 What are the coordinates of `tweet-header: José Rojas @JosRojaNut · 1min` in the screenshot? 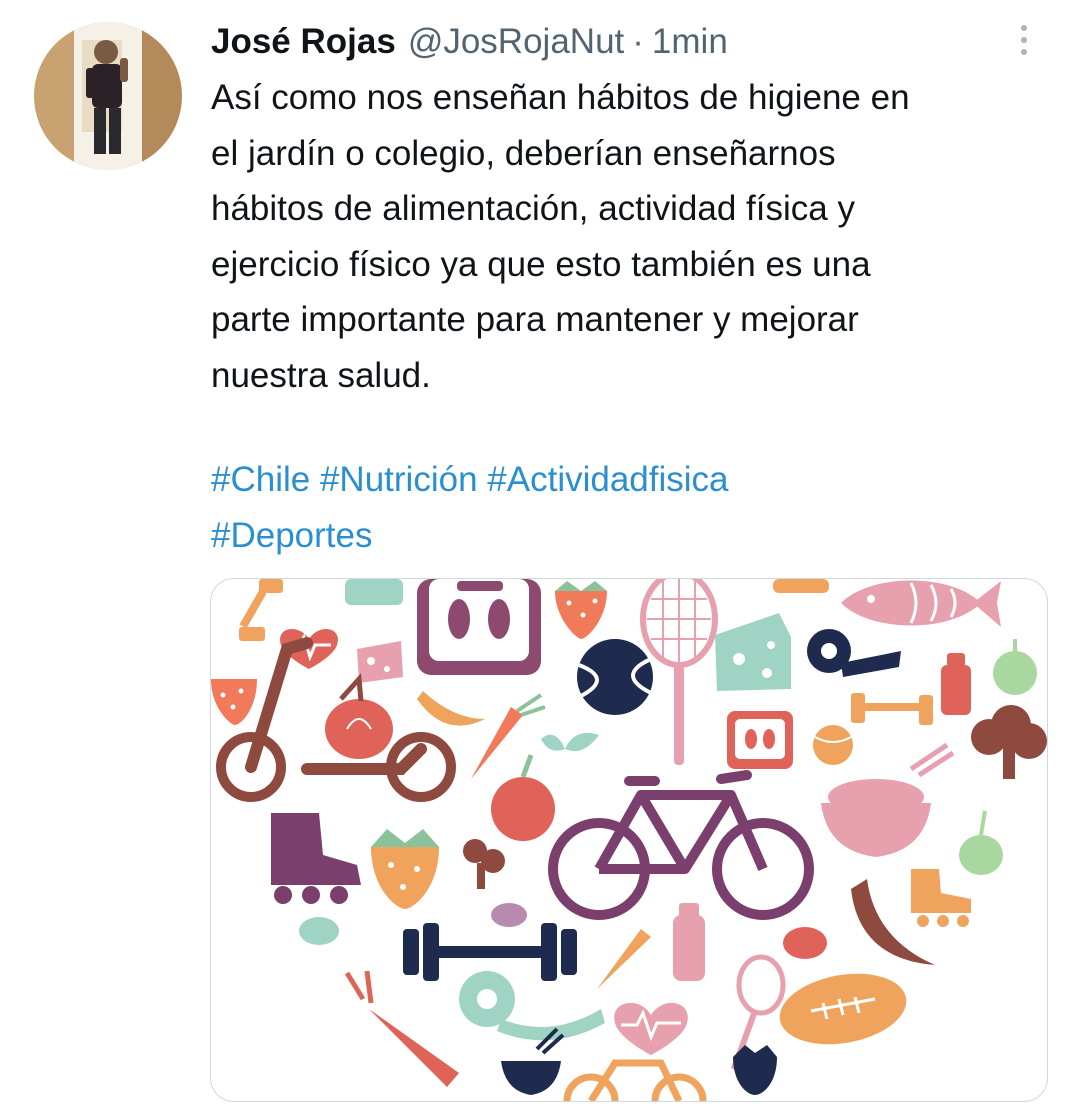 It's located at (469, 42).